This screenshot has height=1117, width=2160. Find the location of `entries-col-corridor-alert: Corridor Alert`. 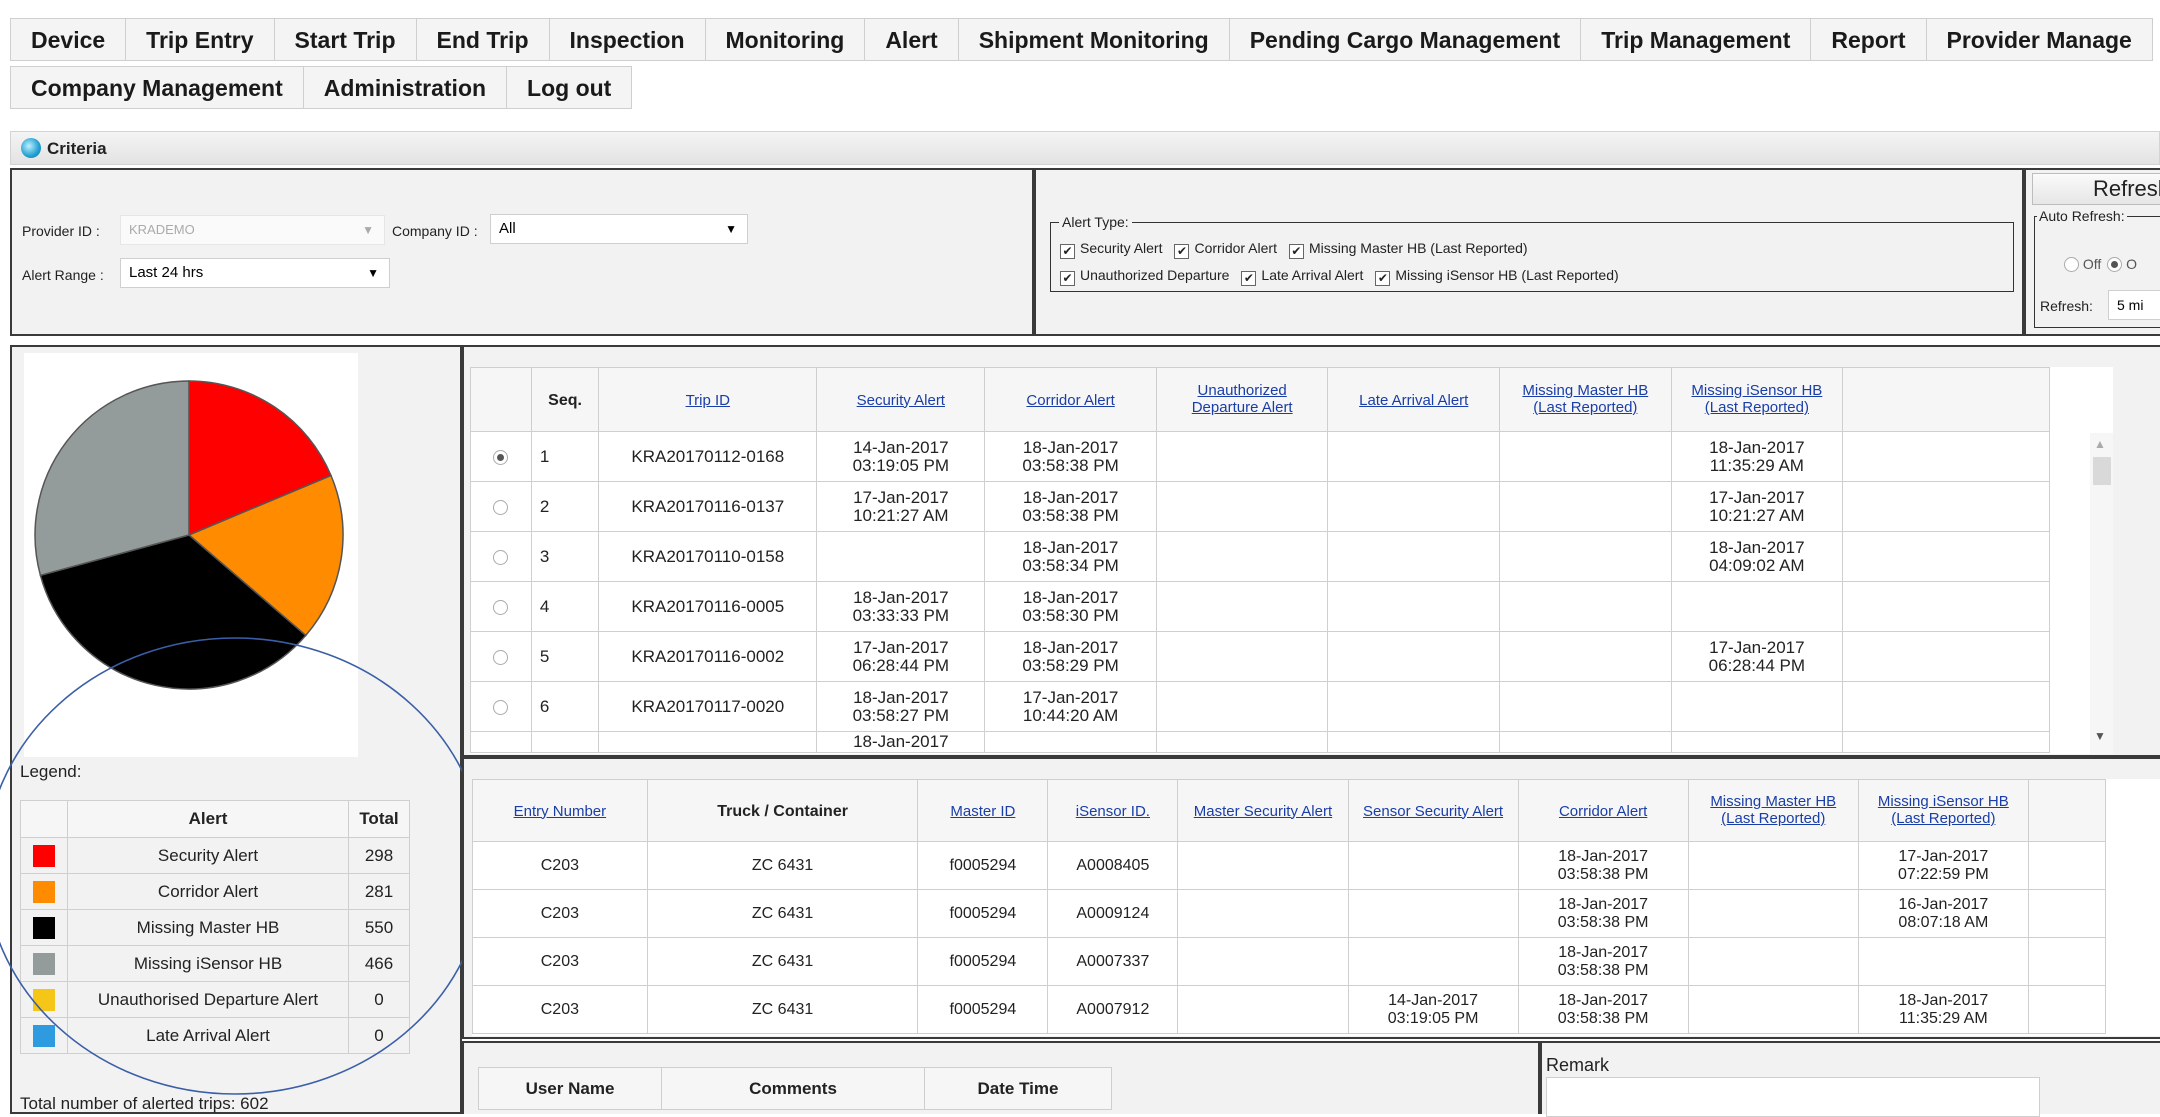

entries-col-corridor-alert: Corridor Alert is located at coordinates (1603, 810).